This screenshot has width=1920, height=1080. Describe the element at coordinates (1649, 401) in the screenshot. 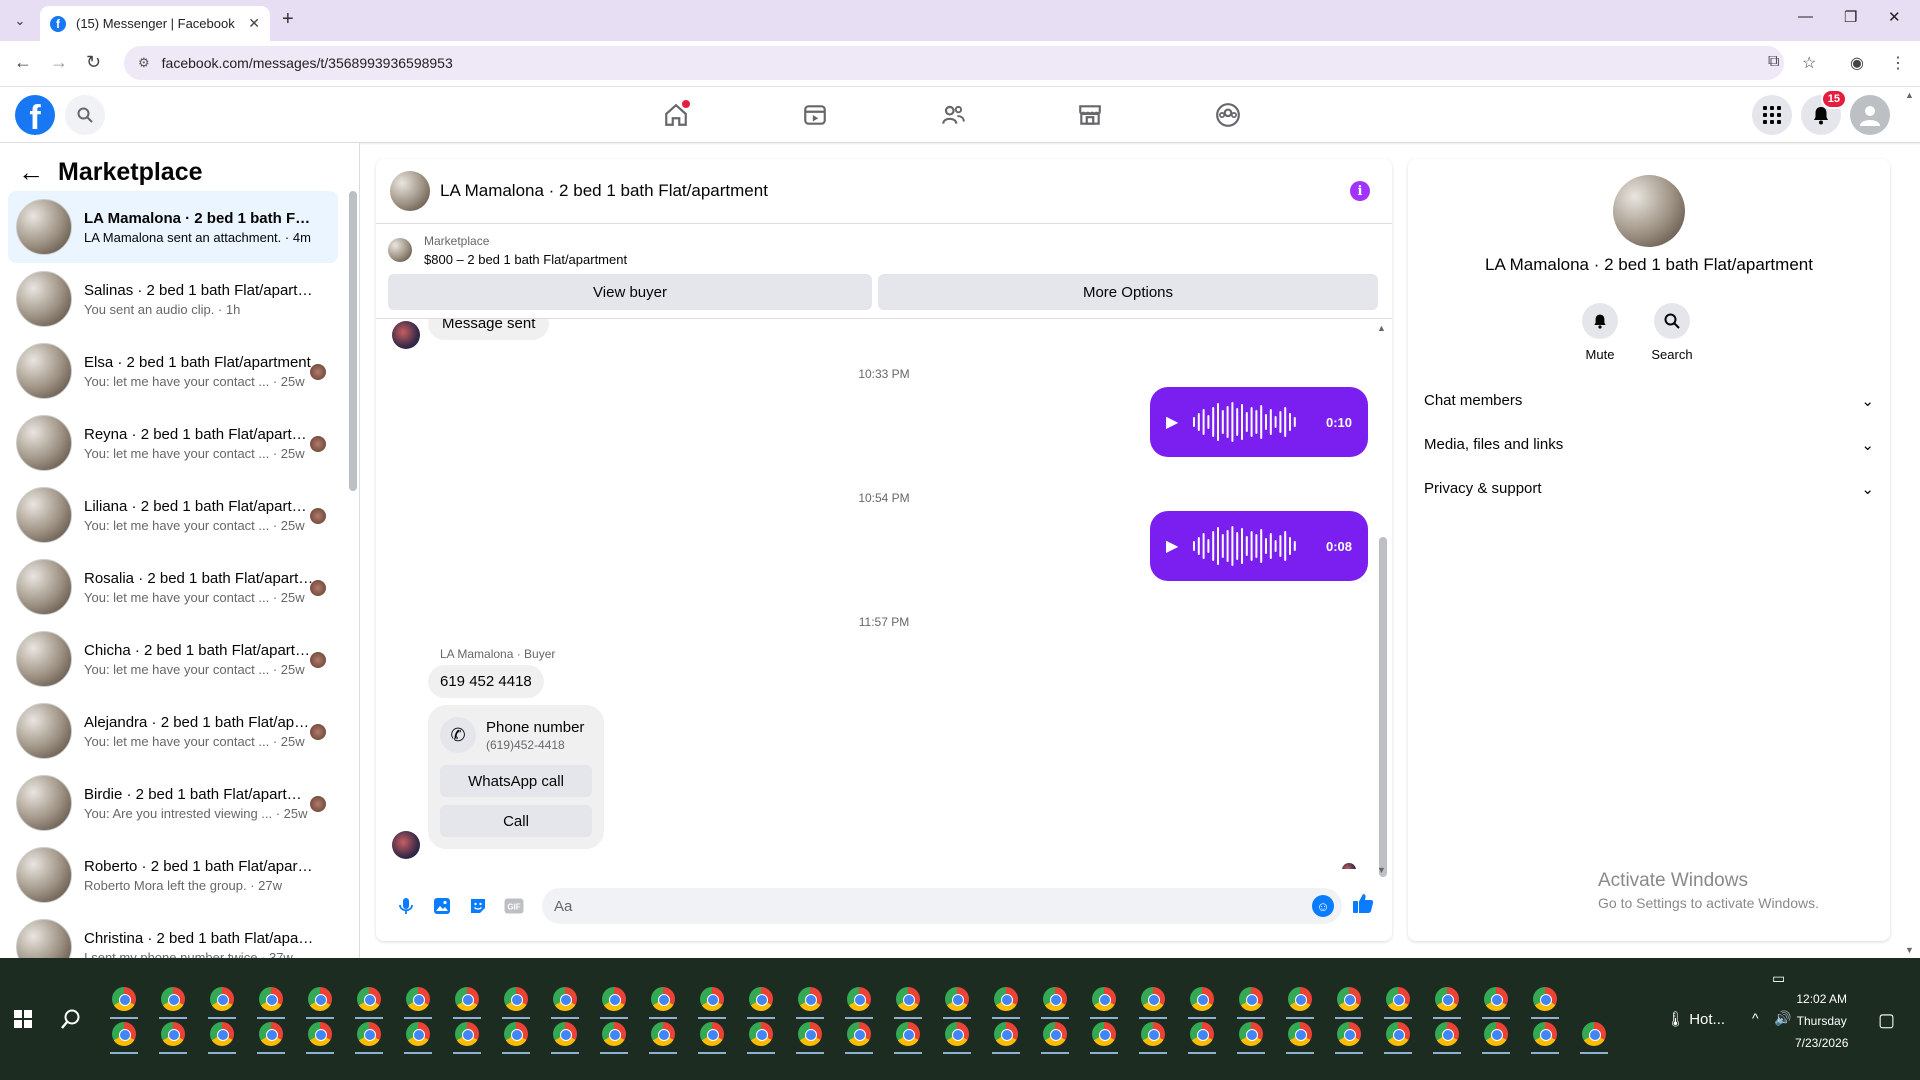

I see `chat-members-section: Chat members ⌄` at that location.